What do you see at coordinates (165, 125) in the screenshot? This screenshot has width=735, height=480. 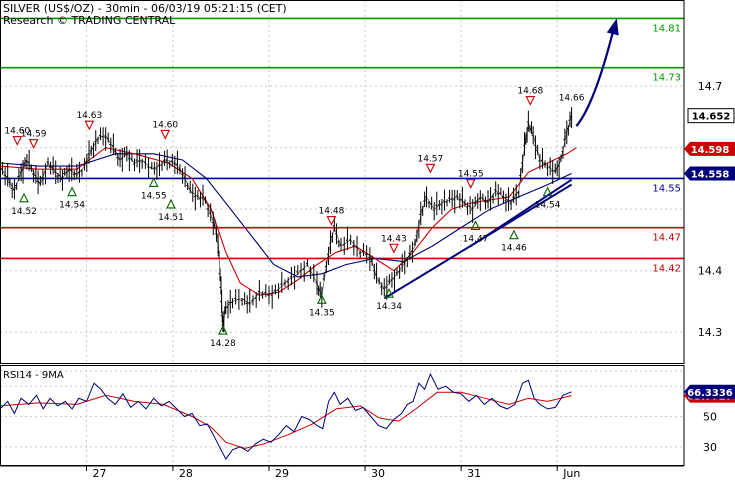 I see `swing-high-label: 14.60` at bounding box center [165, 125].